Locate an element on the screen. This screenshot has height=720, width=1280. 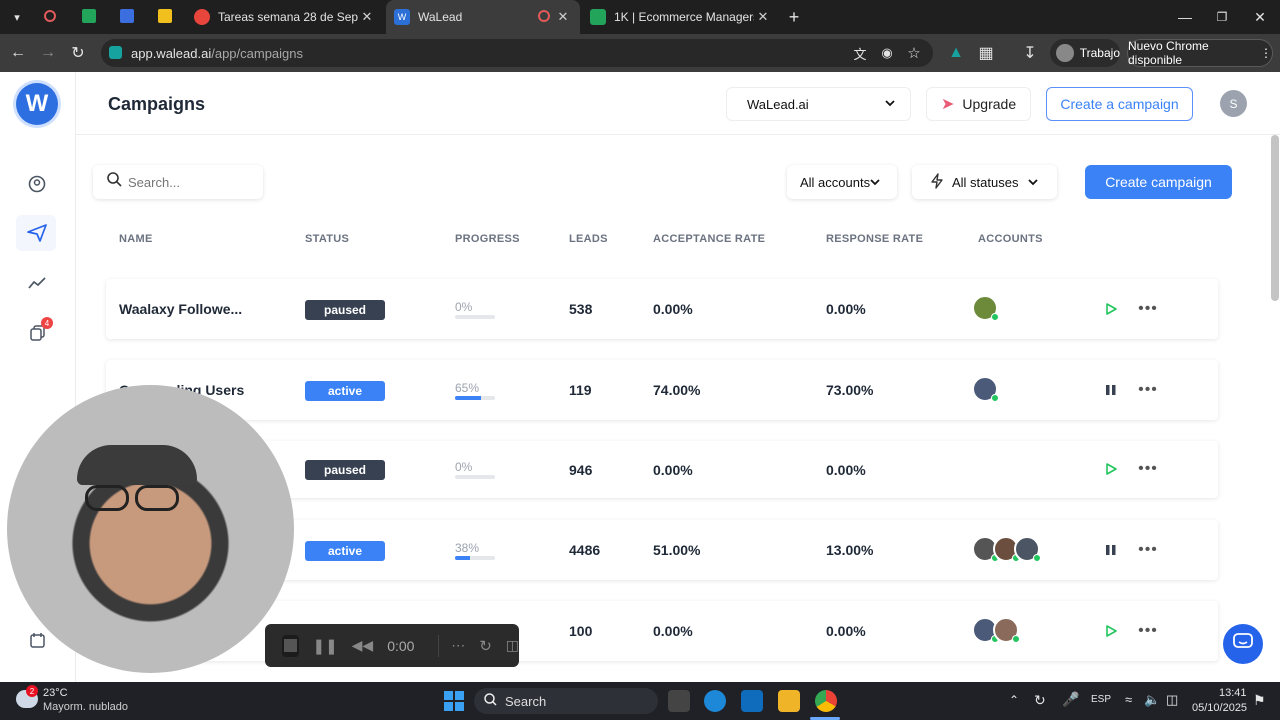
account-avatars is located at coordinates (1006, 549).